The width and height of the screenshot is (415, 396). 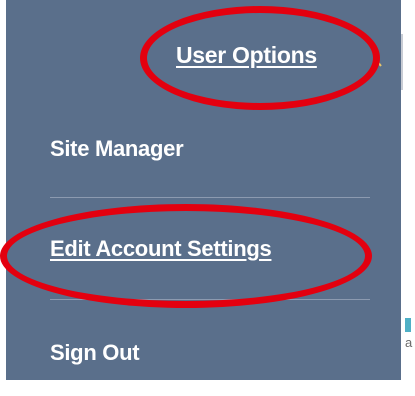 What do you see at coordinates (95, 353) in the screenshot?
I see `menu-item-sign-out: Sign Out` at bounding box center [95, 353].